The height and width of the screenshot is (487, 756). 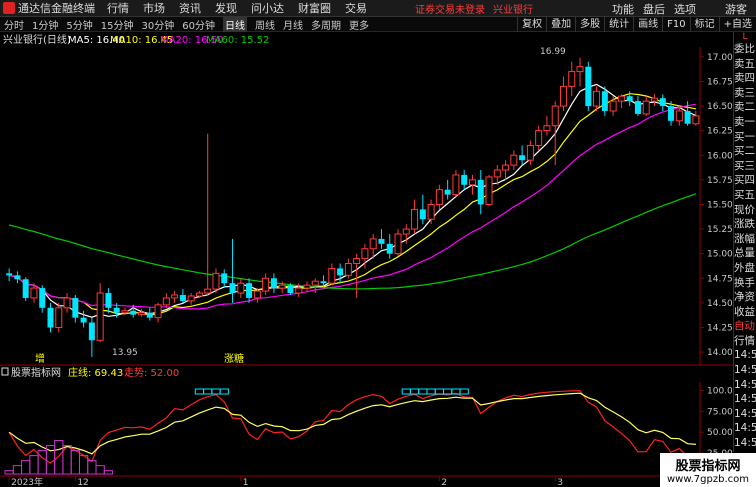 What do you see at coordinates (14, 24) in the screenshot?
I see `tab-intraday: 分时` at bounding box center [14, 24].